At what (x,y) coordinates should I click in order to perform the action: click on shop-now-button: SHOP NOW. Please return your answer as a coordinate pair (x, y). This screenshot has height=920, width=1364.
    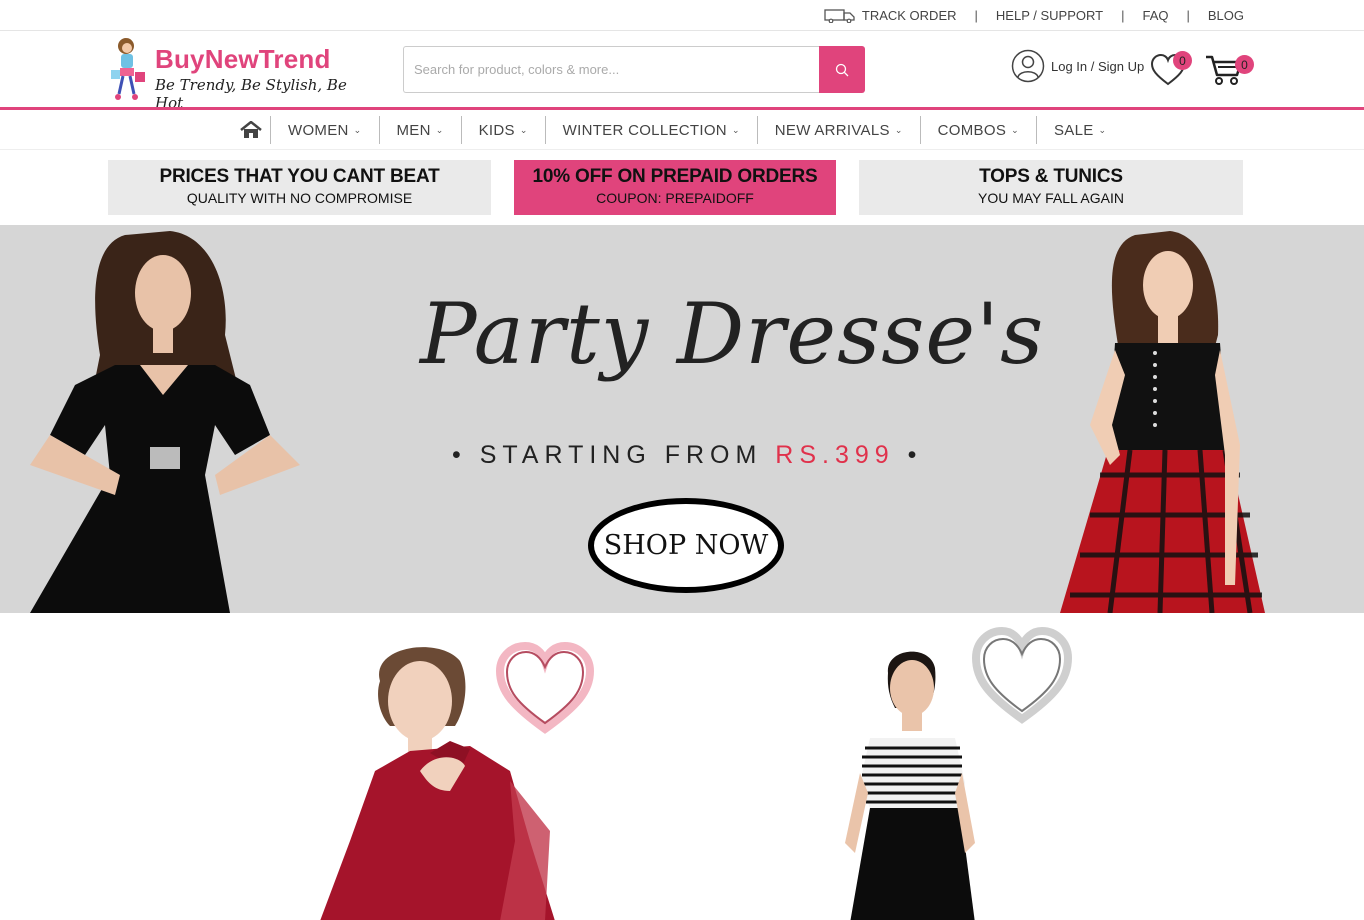
    Looking at the image, I should click on (686, 545).